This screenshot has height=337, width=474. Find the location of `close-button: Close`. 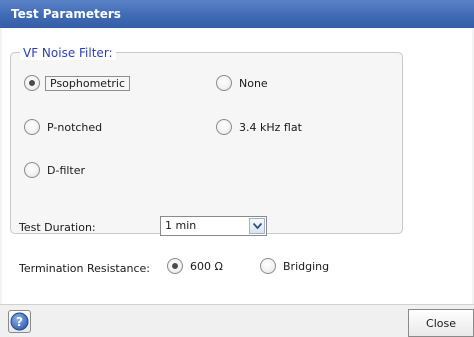

close-button: Close is located at coordinates (441, 323).